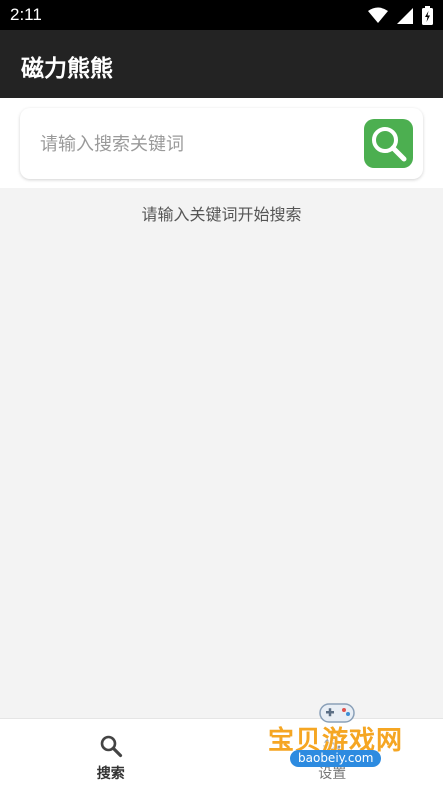 The height and width of the screenshot is (788, 443). I want to click on app-bar: 磁力熊熊, so click(221, 64).